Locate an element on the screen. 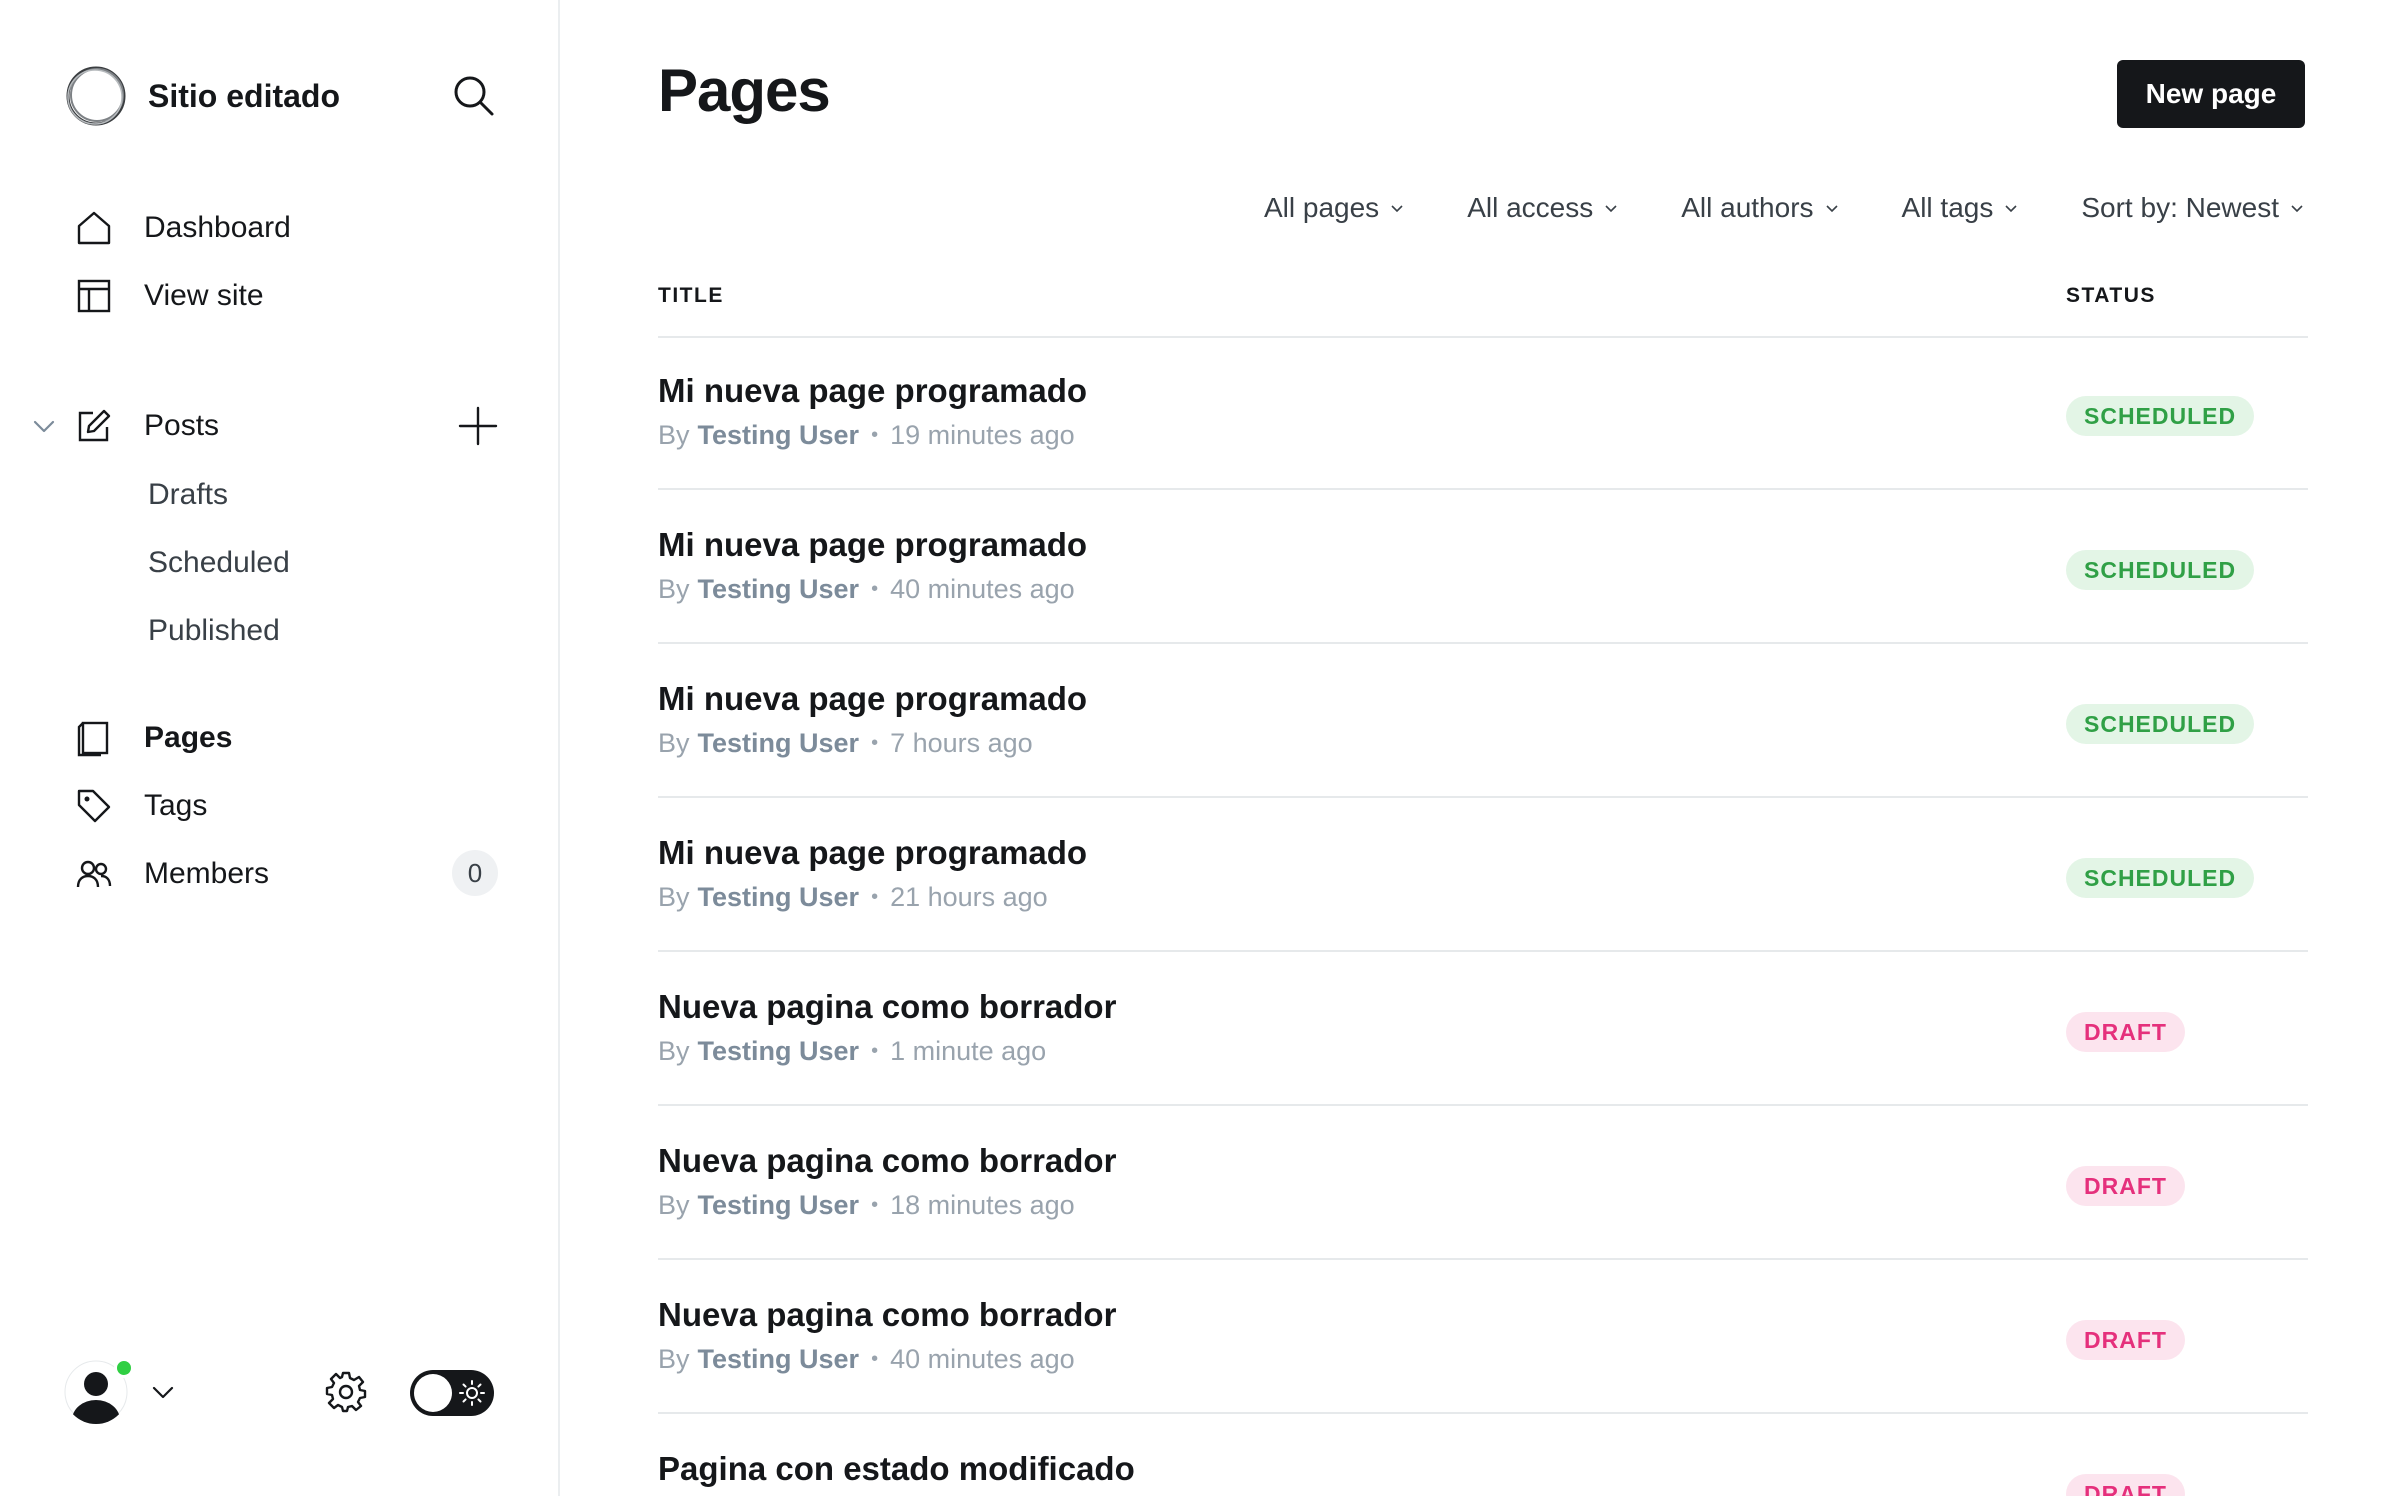 This screenshot has width=2400, height=1496. site-brand: Sitio editado is located at coordinates (202, 96).